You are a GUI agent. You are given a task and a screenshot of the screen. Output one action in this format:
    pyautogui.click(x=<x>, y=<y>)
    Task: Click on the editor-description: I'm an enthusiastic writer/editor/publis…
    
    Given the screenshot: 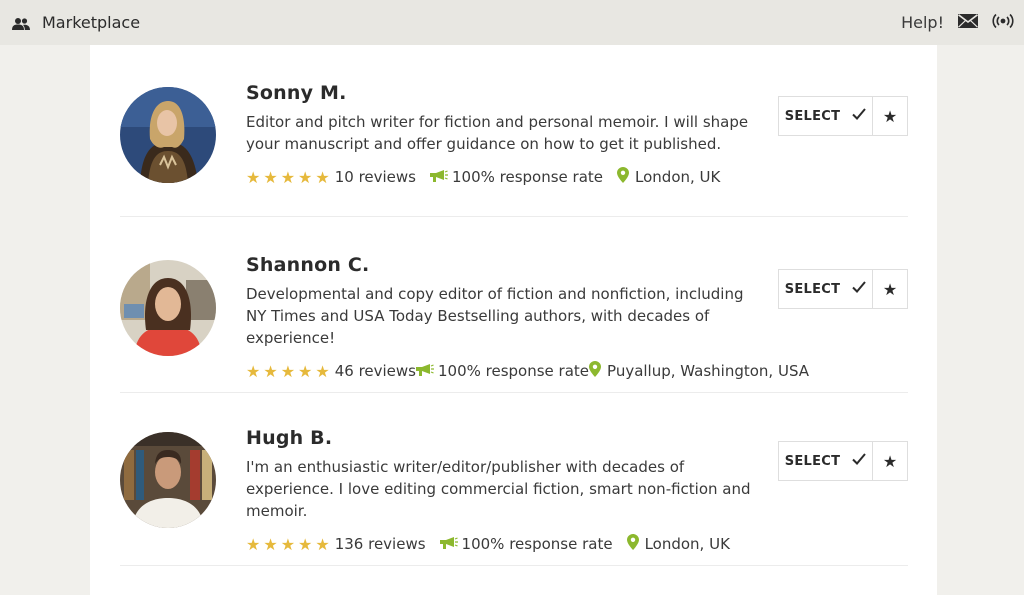 What is the action you would take?
    pyautogui.click(x=498, y=489)
    